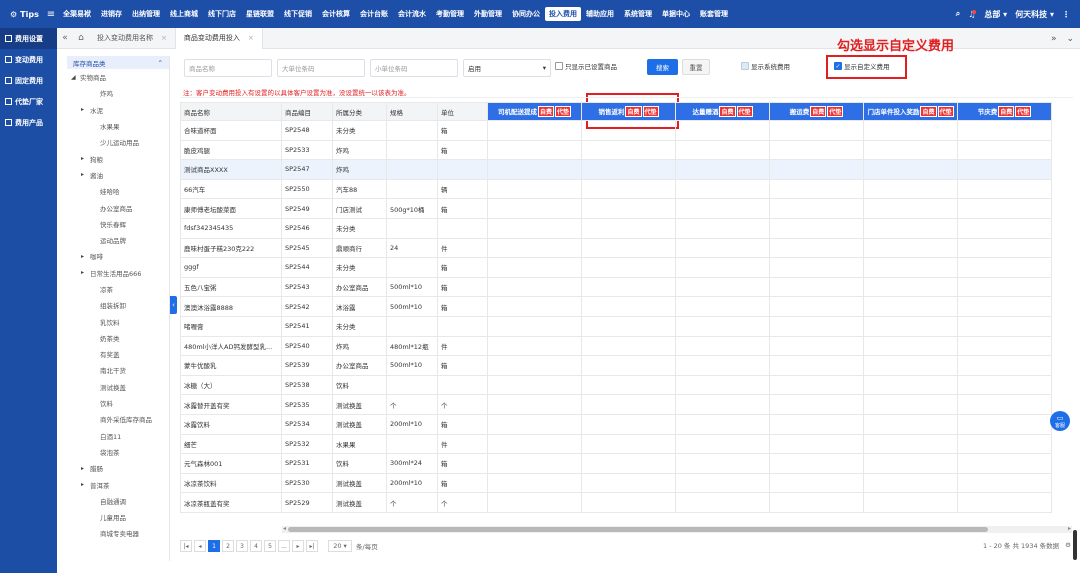 The width and height of the screenshot is (1080, 573). What do you see at coordinates (118, 533) in the screenshot?
I see `tree-node: 商城专卖电器` at bounding box center [118, 533].